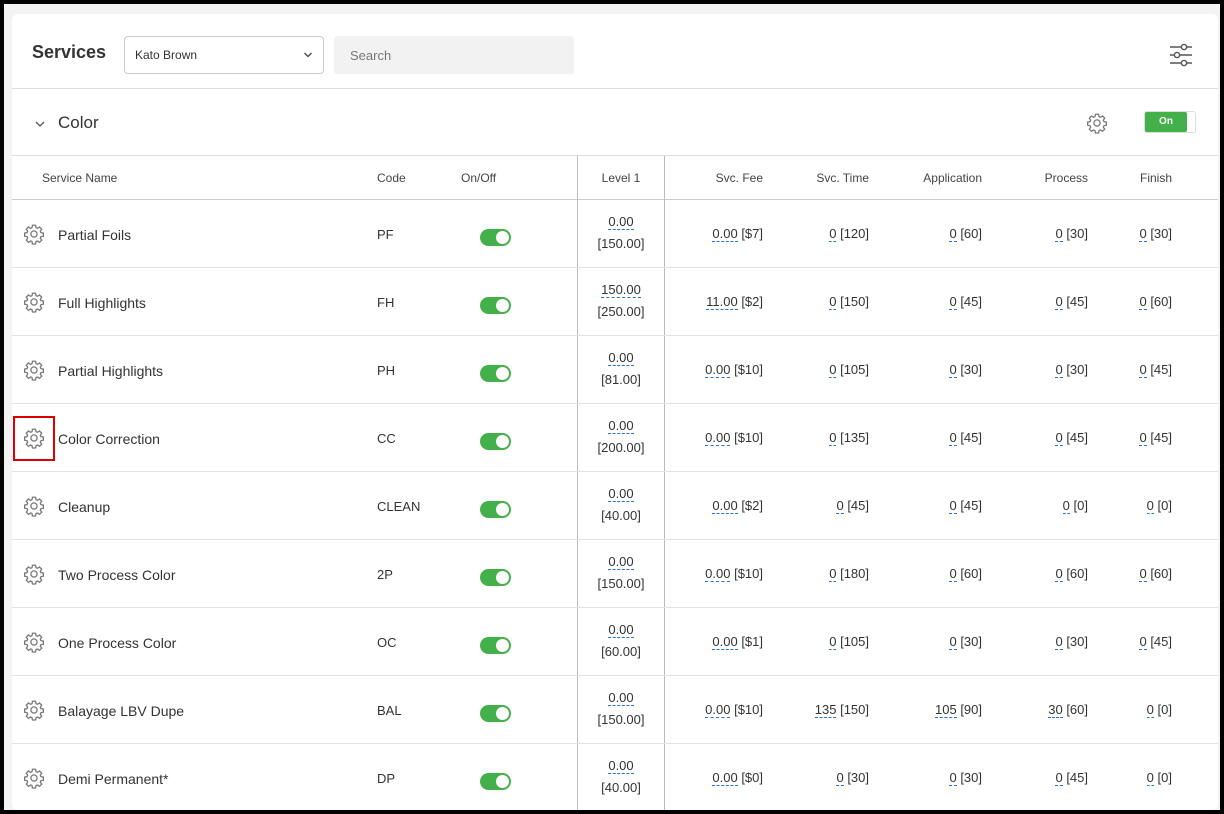 The width and height of the screenshot is (1224, 814). I want to click on process-value: 30, so click(1055, 710).